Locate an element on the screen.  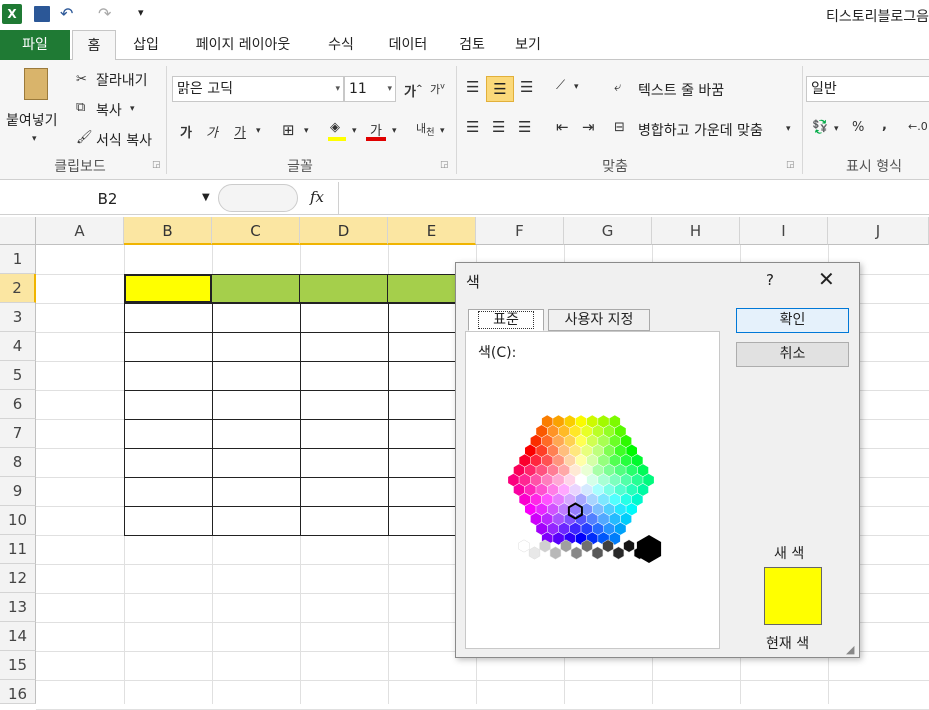
excel-logo-icon: X is located at coordinates (12, 14).